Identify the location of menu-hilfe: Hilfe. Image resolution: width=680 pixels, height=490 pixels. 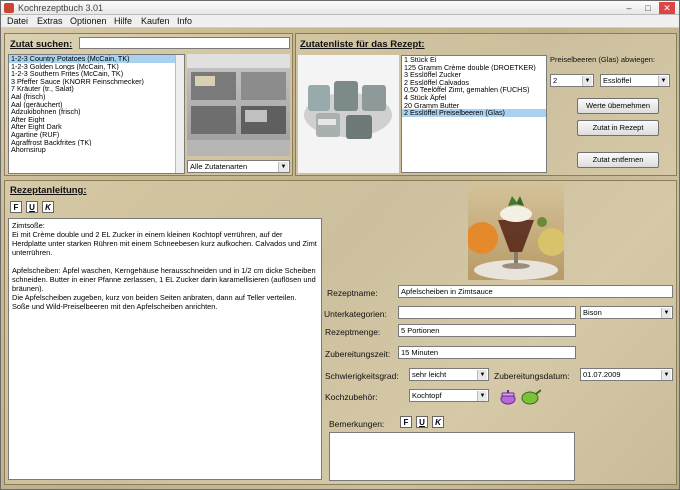
(123, 21).